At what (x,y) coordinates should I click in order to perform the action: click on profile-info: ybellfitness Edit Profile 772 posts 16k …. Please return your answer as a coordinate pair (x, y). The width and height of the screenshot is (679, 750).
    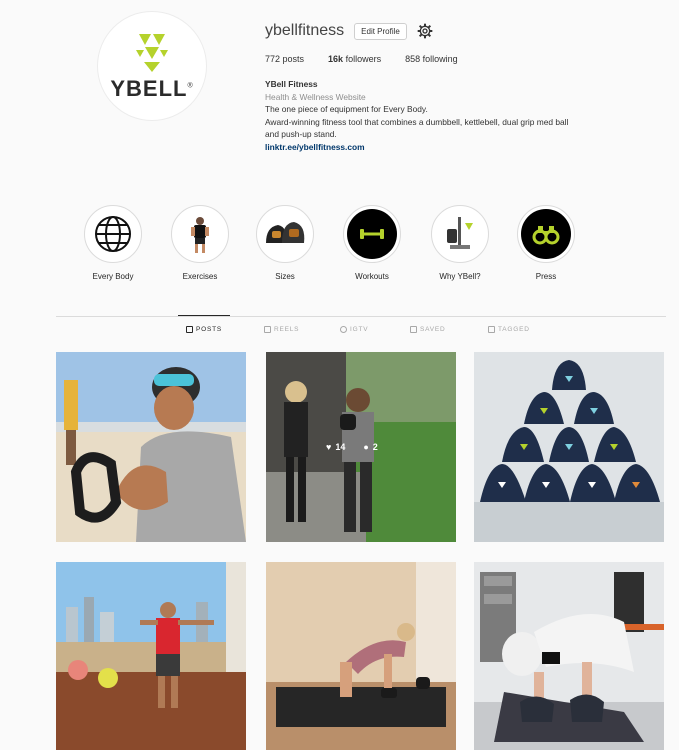
    Looking at the image, I should click on (465, 86).